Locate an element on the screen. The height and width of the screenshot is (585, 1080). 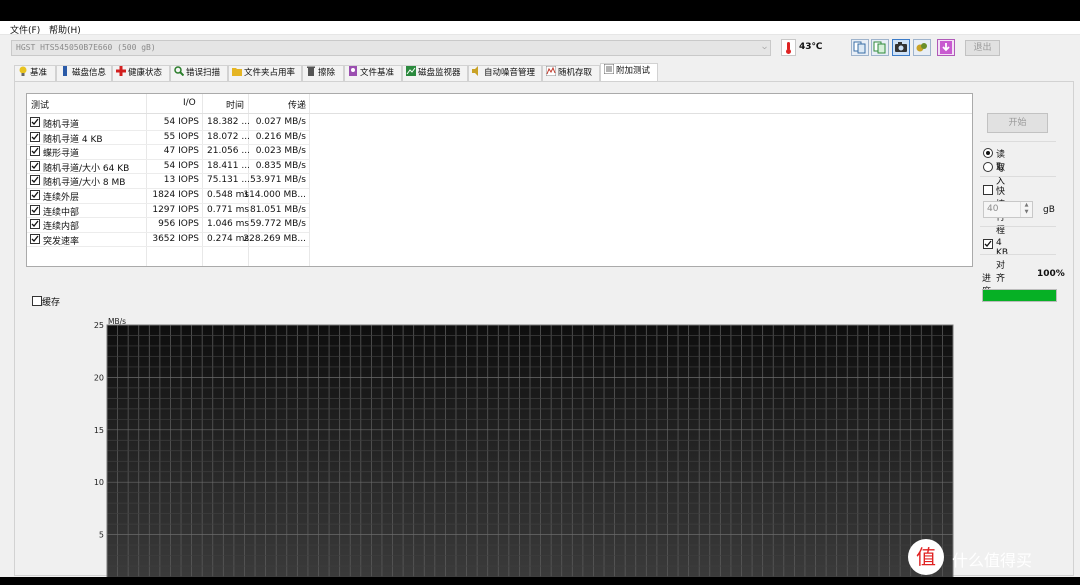
tab-extra-tests: 附加测试 is located at coordinates (629, 72).